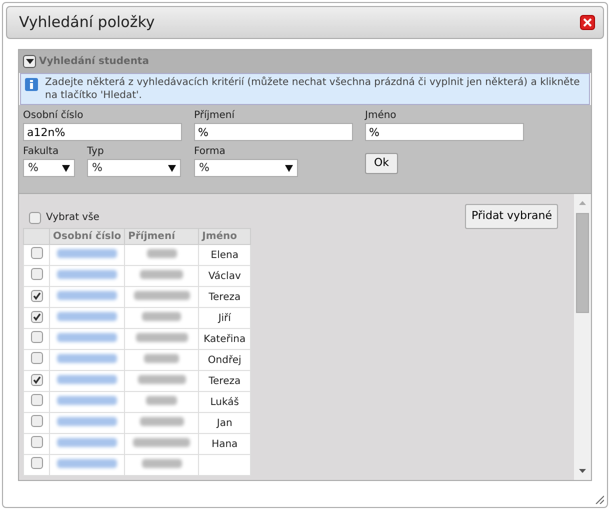 The width and height of the screenshot is (610, 510). I want to click on text-field: a12n%, so click(102, 132).